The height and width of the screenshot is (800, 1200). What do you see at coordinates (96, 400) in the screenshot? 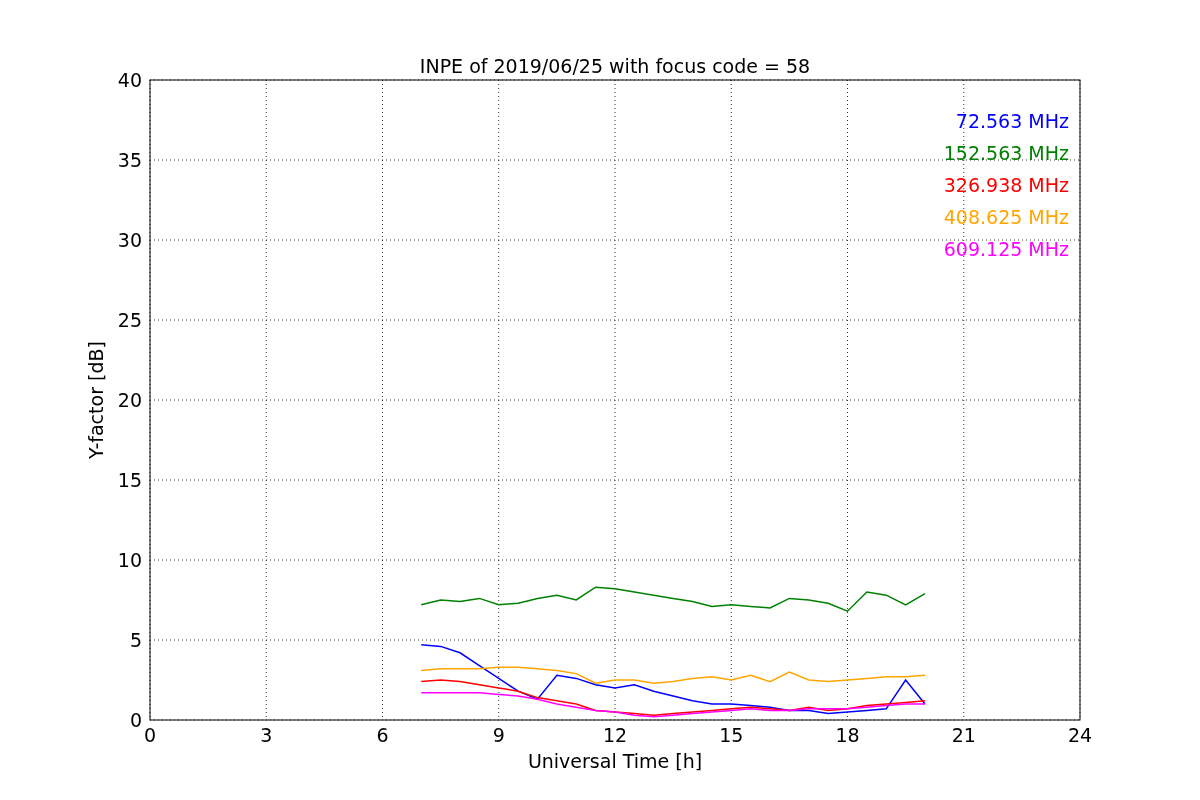
I see `axis-label: Y-factor [dB]` at bounding box center [96, 400].